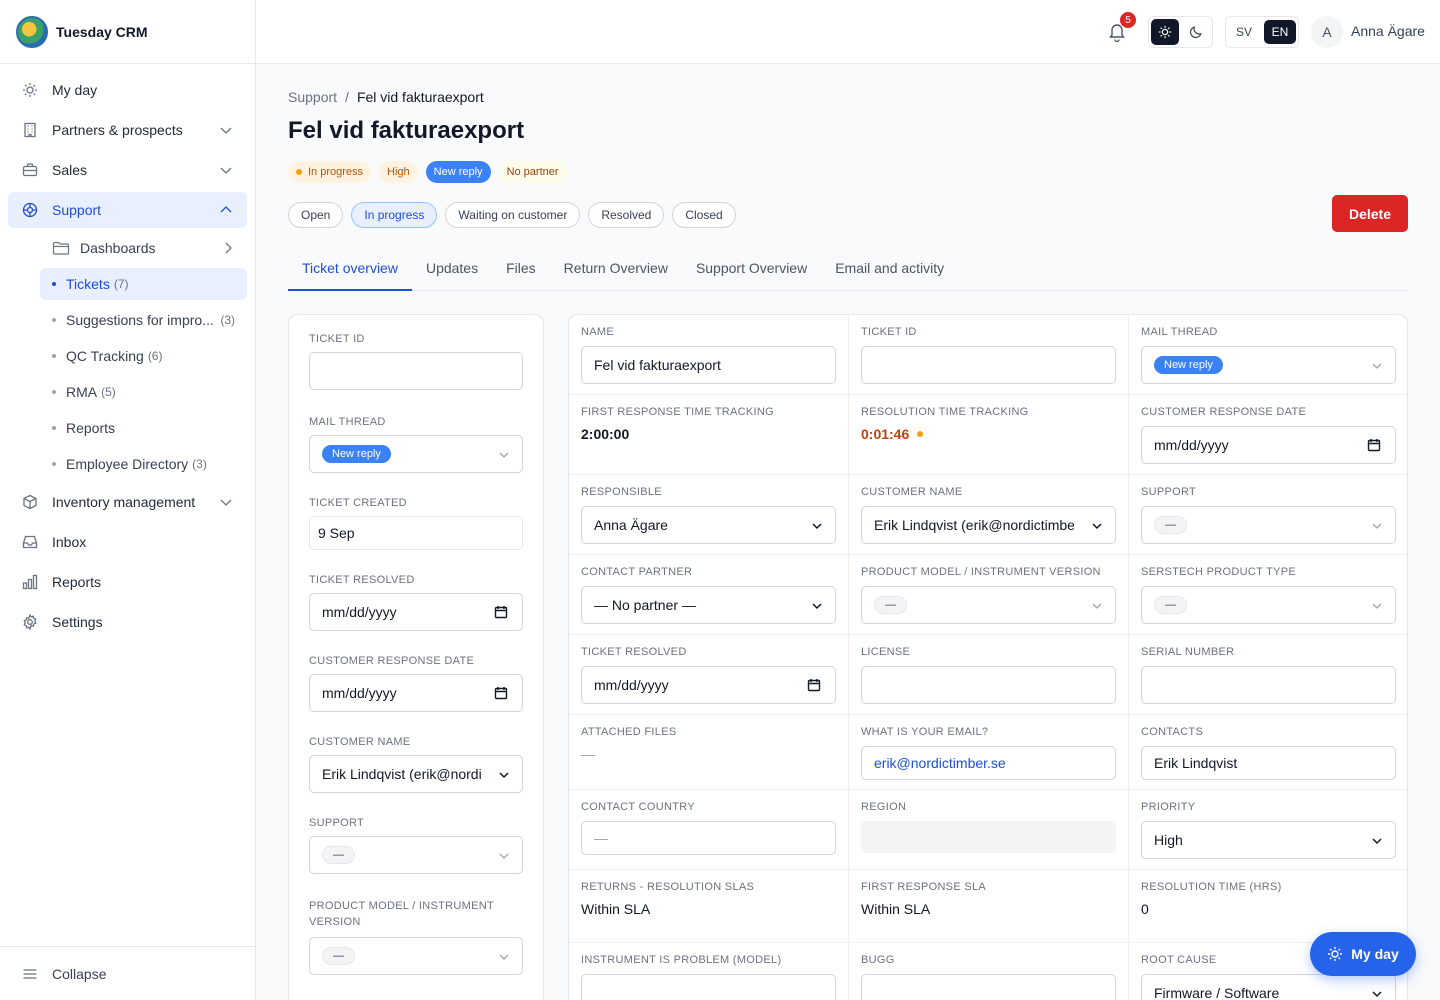 This screenshot has width=1440, height=1000. I want to click on status-open-button: Open, so click(316, 215).